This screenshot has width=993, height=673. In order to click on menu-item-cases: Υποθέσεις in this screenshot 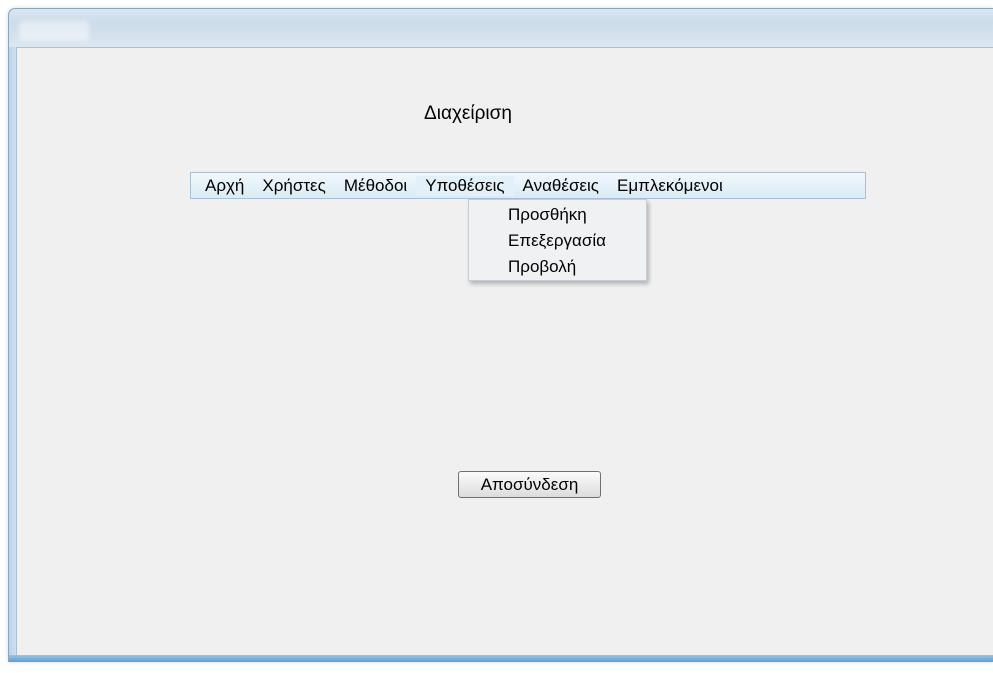, I will do `click(465, 185)`.